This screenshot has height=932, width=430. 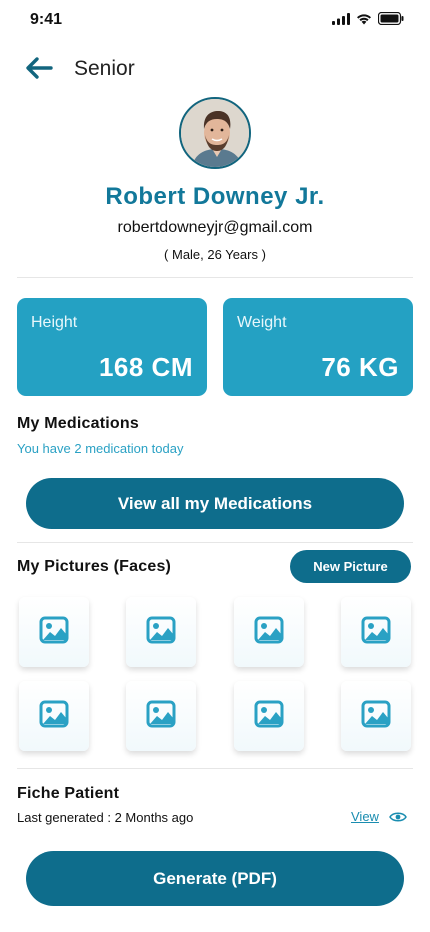 What do you see at coordinates (46, 19) in the screenshot?
I see `status-time: 9:41` at bounding box center [46, 19].